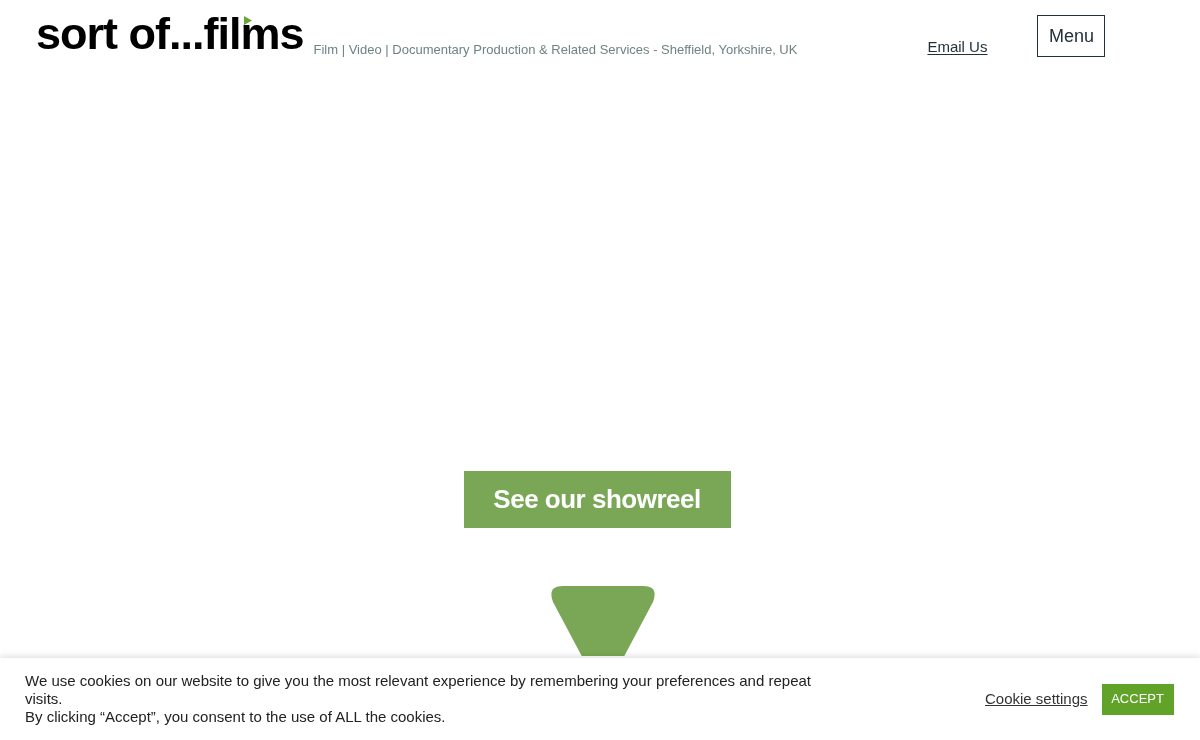 Image resolution: width=1200 pixels, height=740 pixels. Describe the element at coordinates (1071, 36) in the screenshot. I see `menu-button: Menu` at that location.